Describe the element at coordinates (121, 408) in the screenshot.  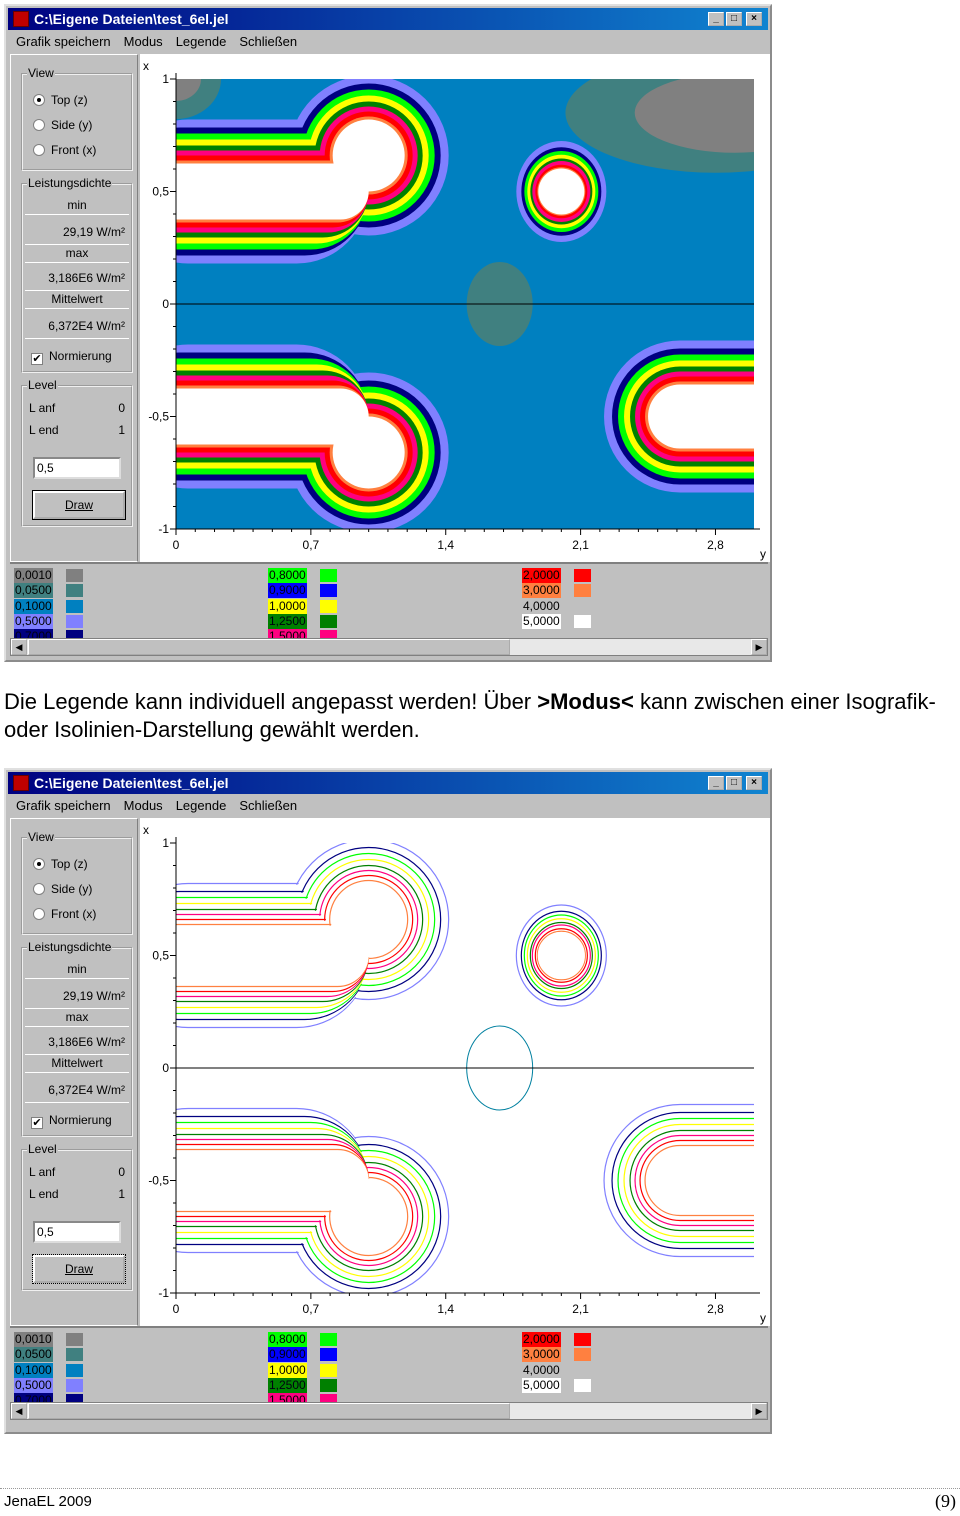
I see `level-start-value: 0` at that location.